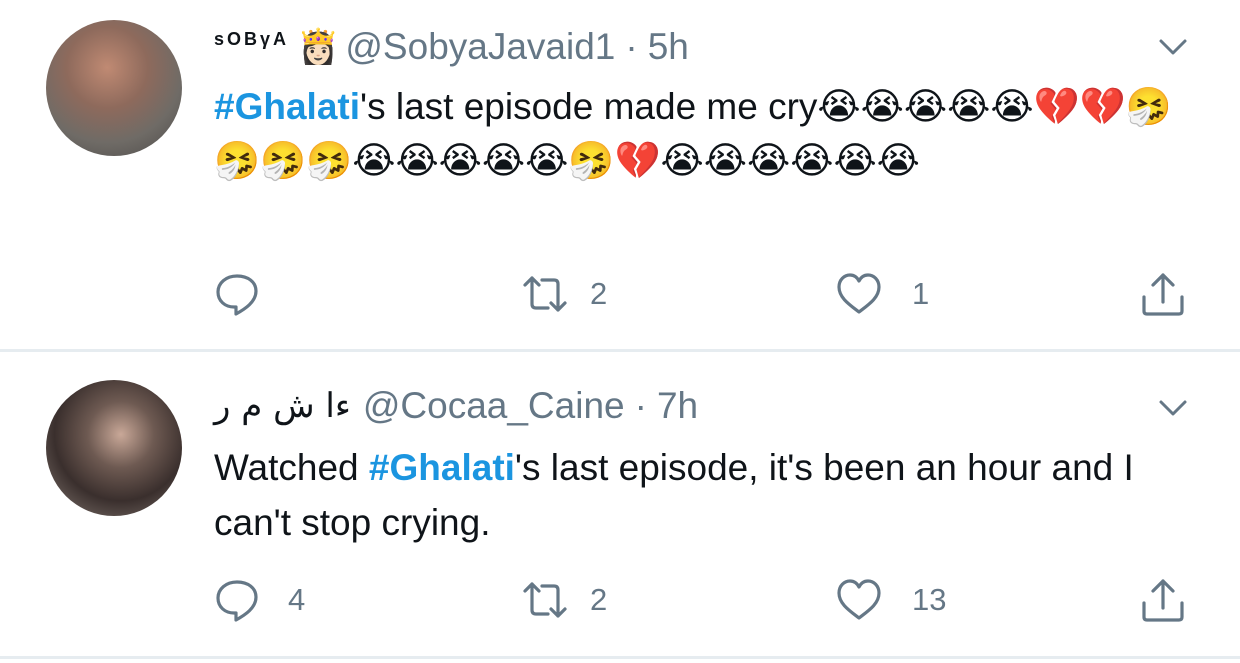  What do you see at coordinates (677, 406) in the screenshot?
I see `timestamp: 7h` at bounding box center [677, 406].